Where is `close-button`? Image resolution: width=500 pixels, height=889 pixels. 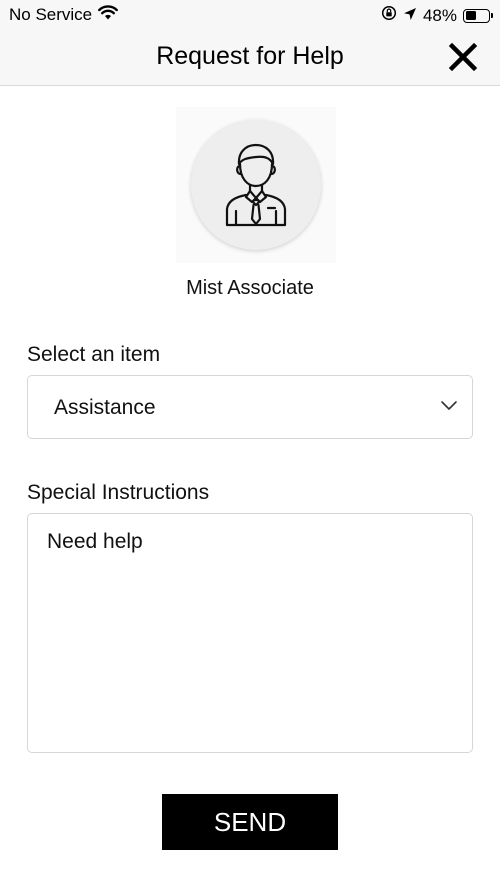
close-button is located at coordinates (463, 57).